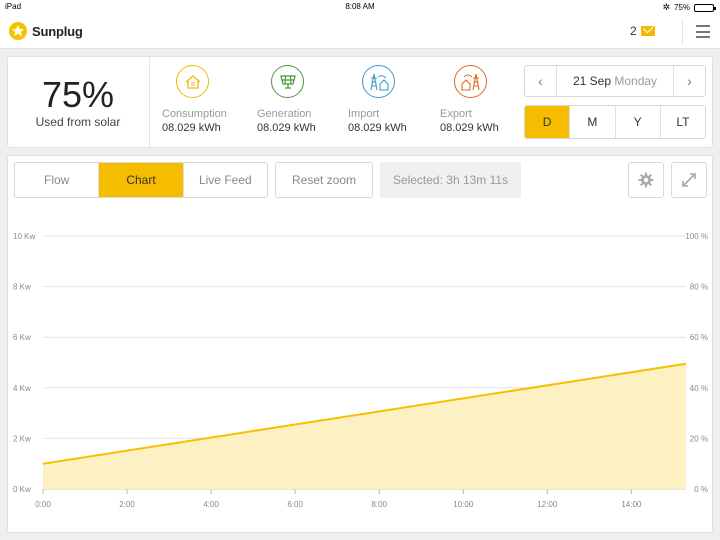 This screenshot has width=720, height=540. I want to click on header-divider, so click(682, 32).